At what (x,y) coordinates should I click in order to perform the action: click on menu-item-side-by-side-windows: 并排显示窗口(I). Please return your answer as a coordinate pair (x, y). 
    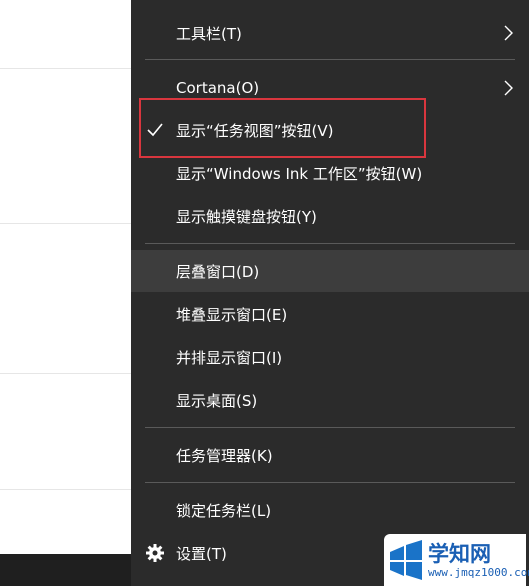
    Looking at the image, I should click on (330, 357).